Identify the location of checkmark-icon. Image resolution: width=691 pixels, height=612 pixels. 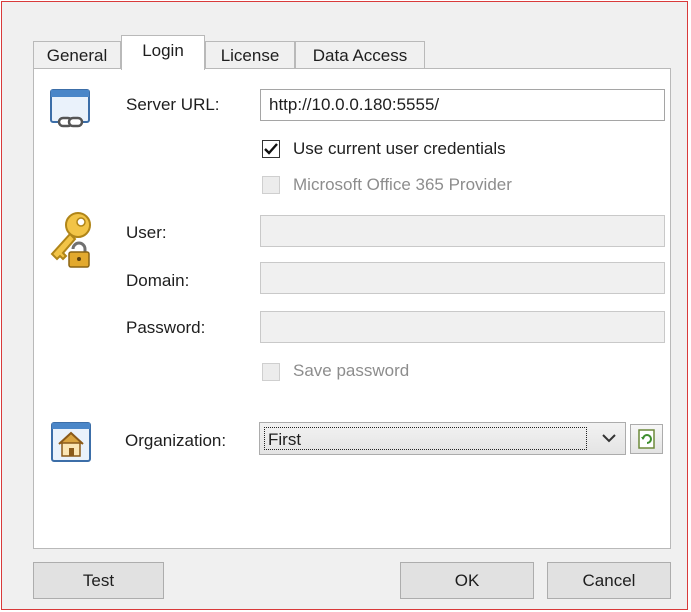
(271, 149).